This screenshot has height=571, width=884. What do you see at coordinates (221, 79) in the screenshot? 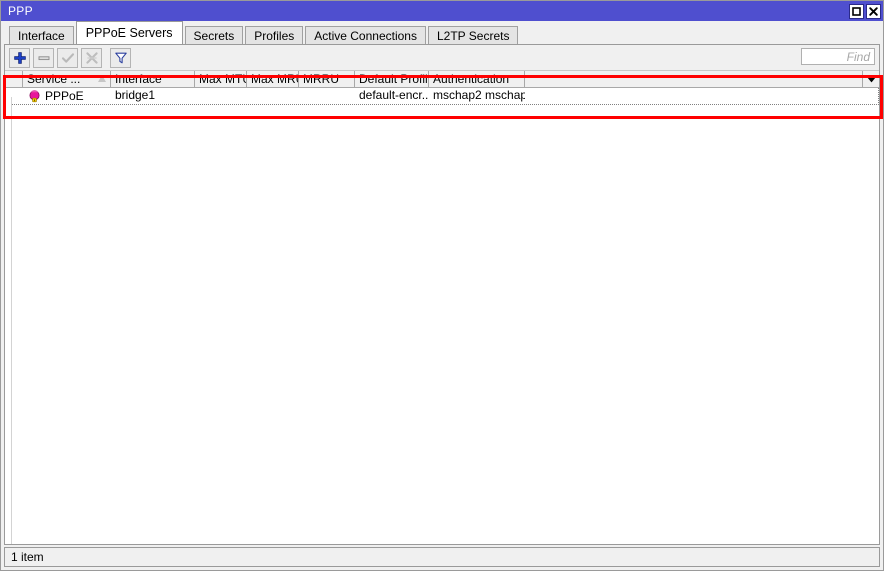
I see `column-header-max-mtu: Max MTU` at bounding box center [221, 79].